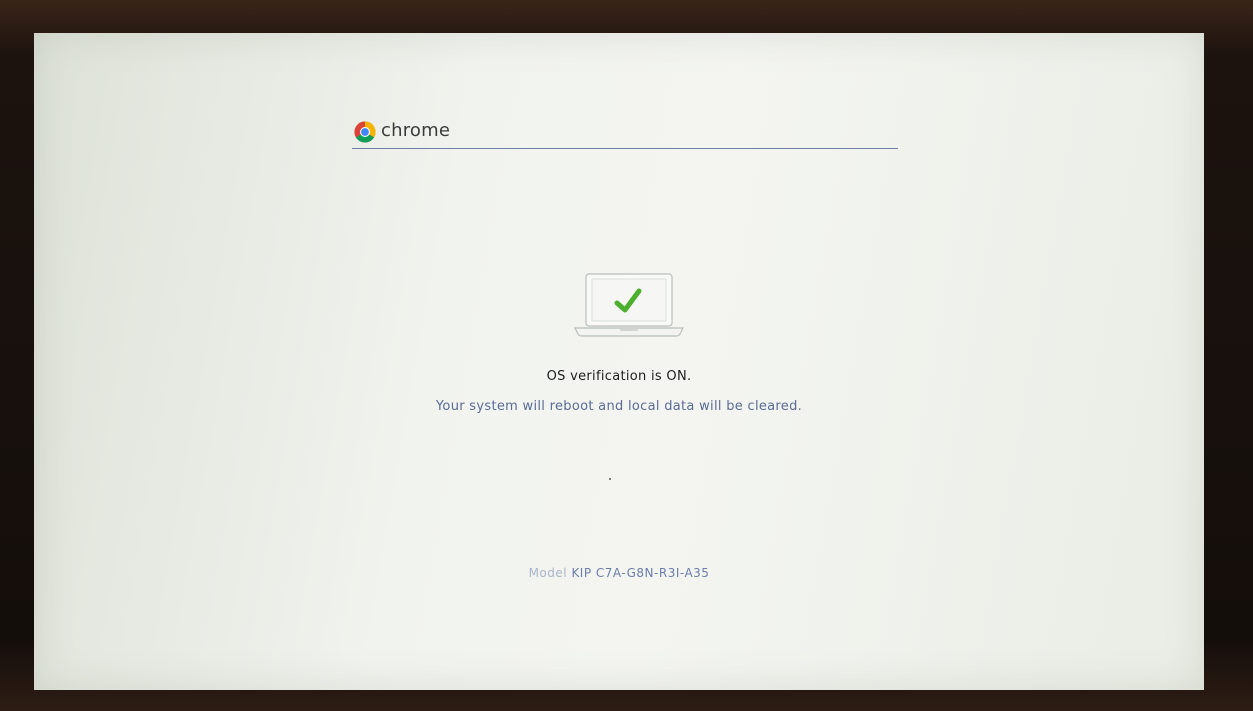 Image resolution: width=1253 pixels, height=711 pixels. Describe the element at coordinates (629, 305) in the screenshot. I see `laptop-checkmark-icon` at that location.